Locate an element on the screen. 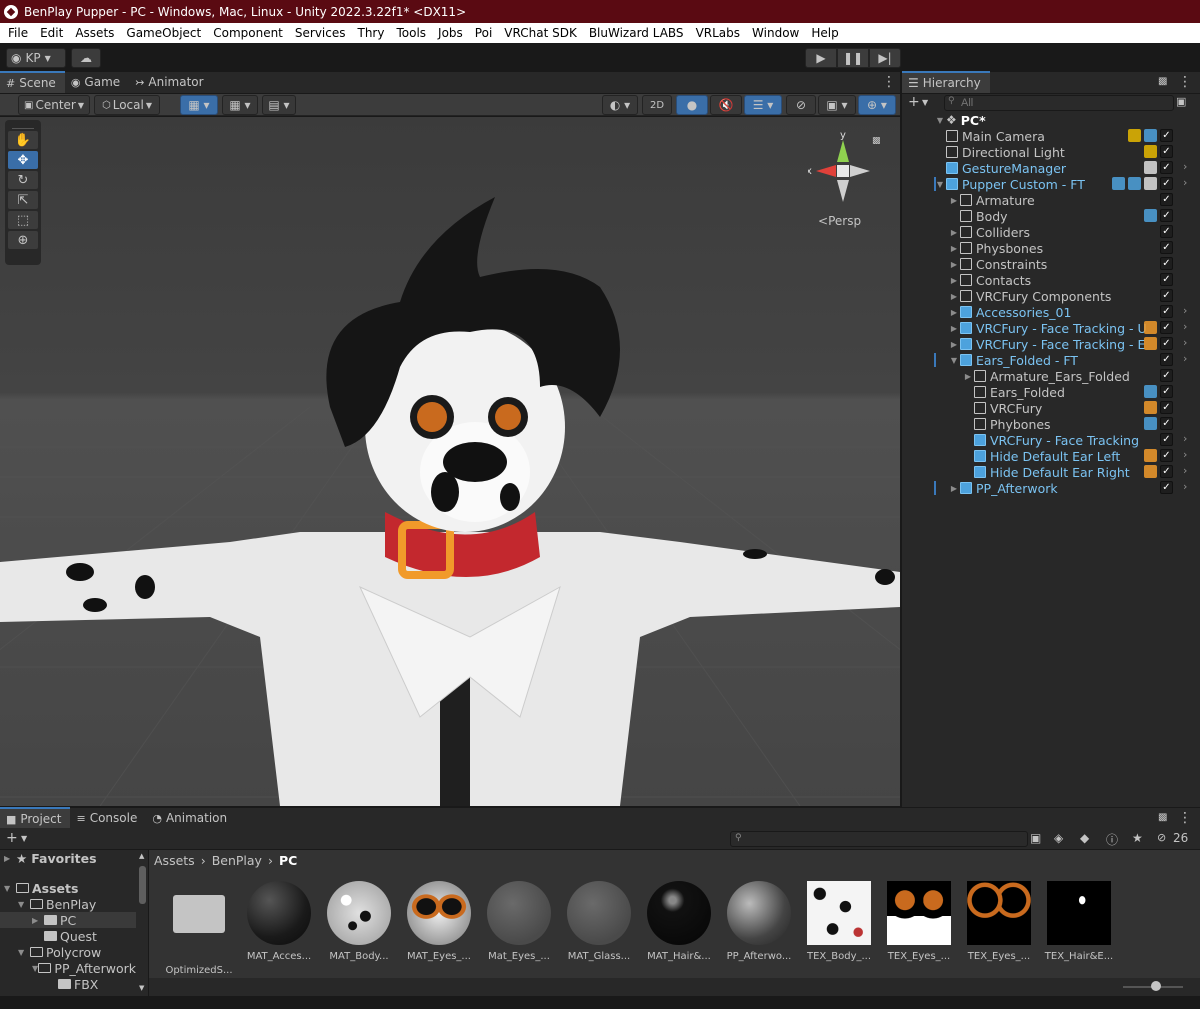 The width and height of the screenshot is (1200, 1009). folder-tree-item: ▼ Assets is located at coordinates (68, 888).